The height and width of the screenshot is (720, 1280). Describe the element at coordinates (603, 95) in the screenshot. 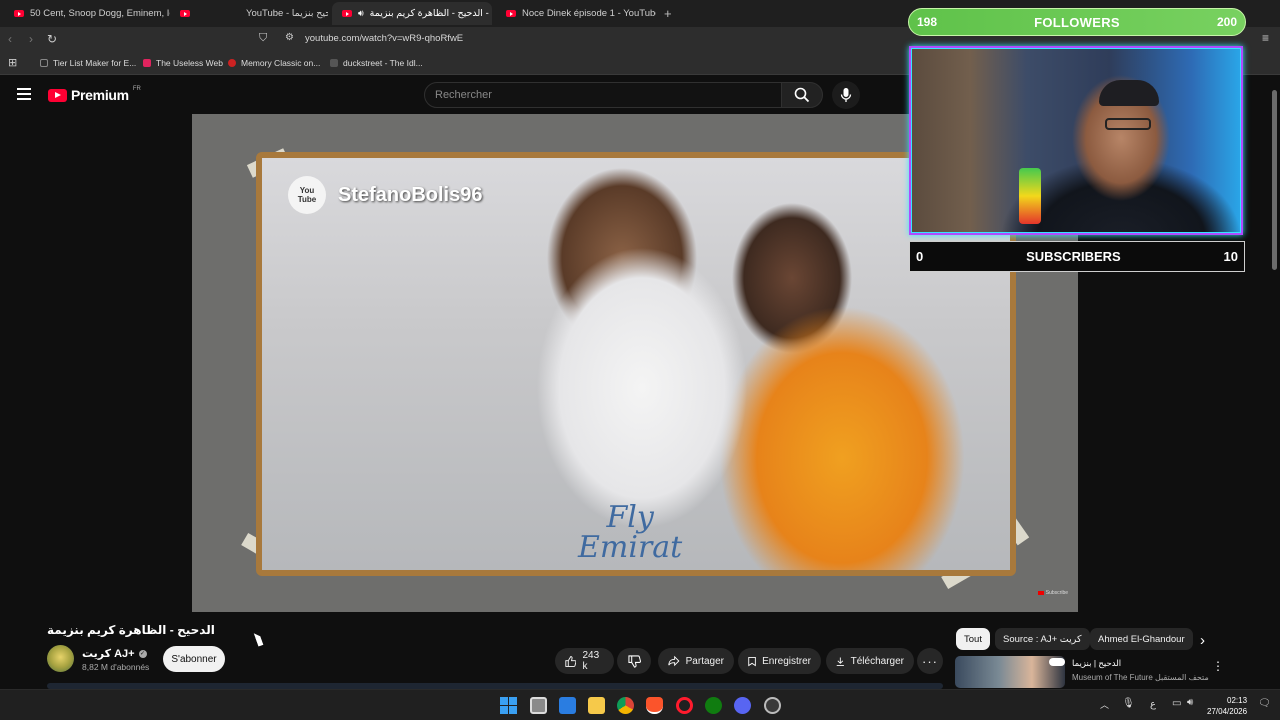

I see `search-input: Rechercher` at that location.